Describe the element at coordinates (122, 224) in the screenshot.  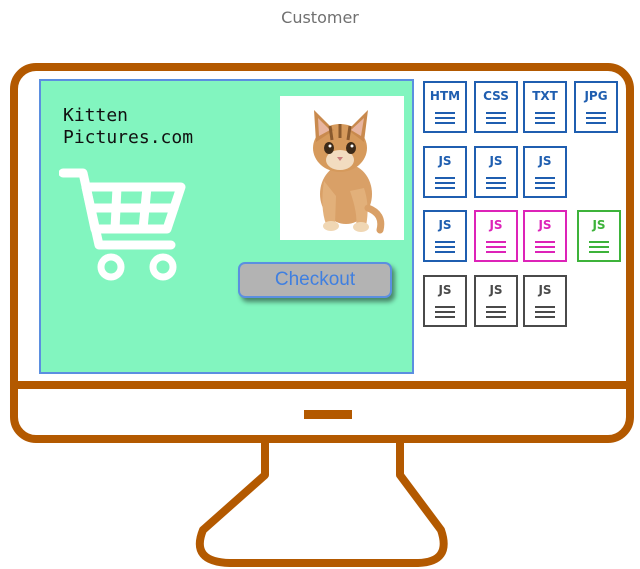
I see `shopping-cart-icon` at that location.